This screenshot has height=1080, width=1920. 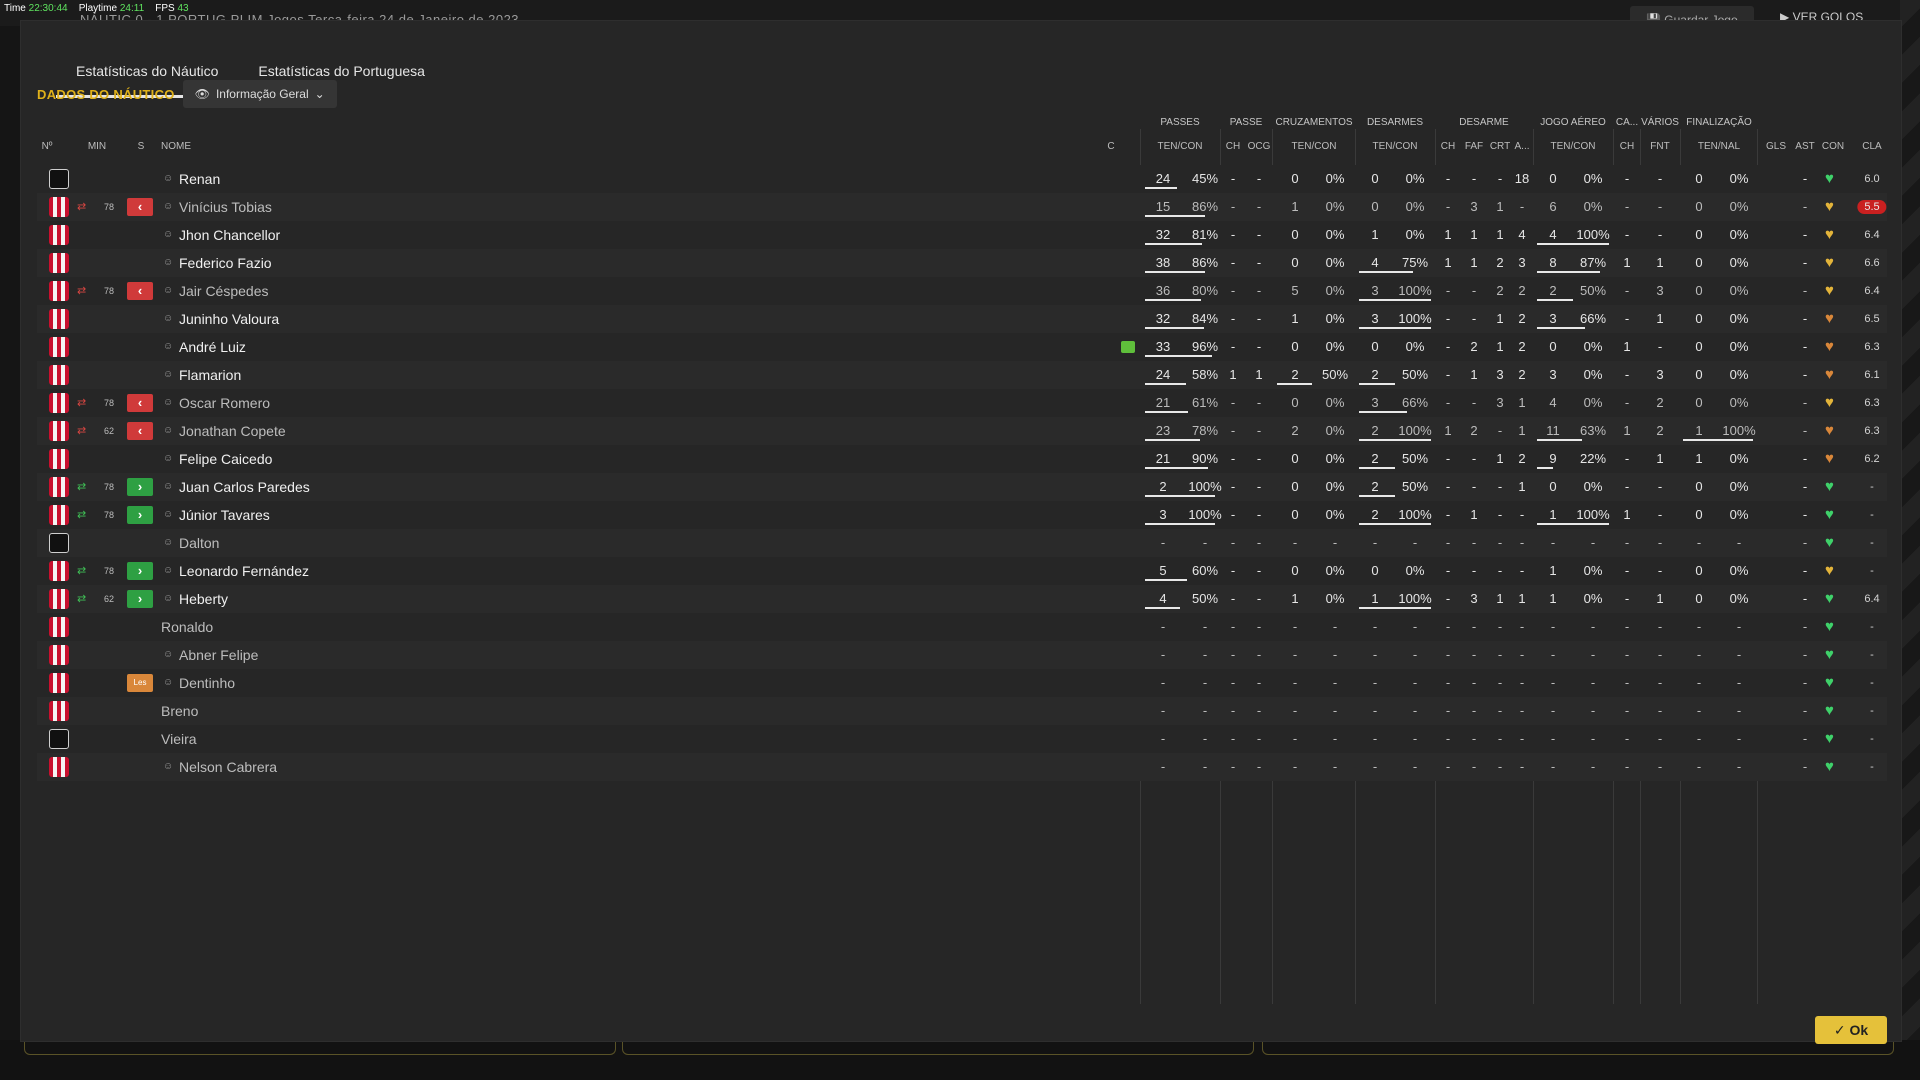 I want to click on col-passe-ocg: OCG, so click(x=1259, y=146).